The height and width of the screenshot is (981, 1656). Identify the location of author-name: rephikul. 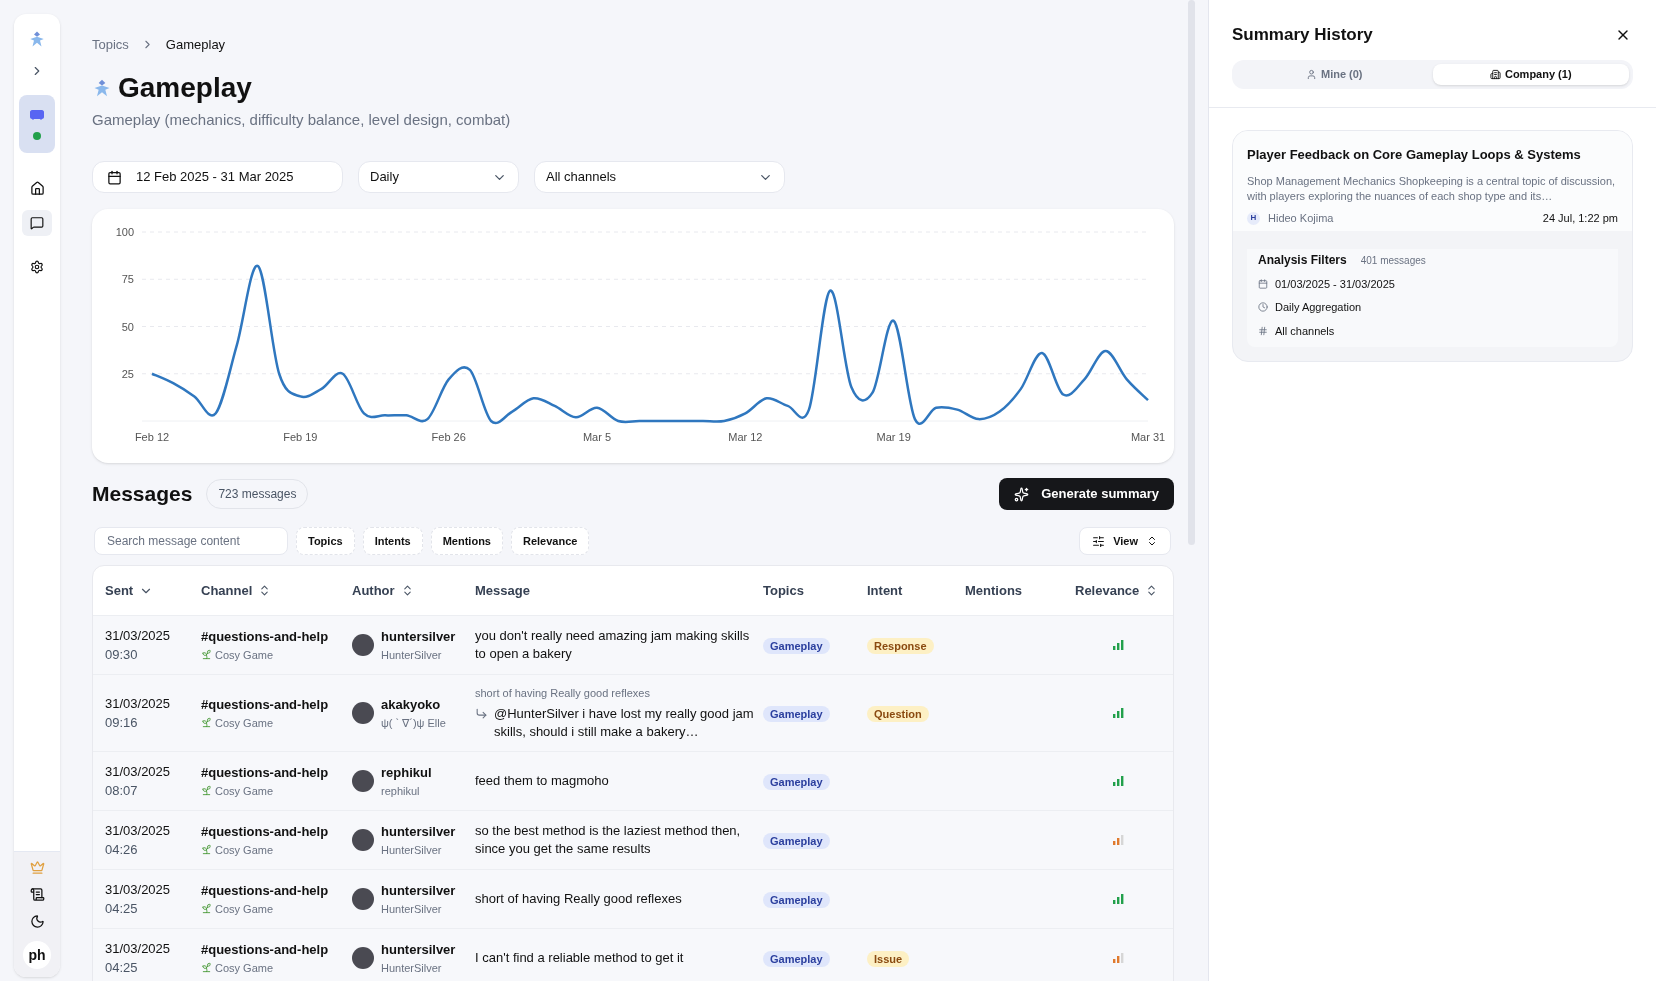
(406, 773).